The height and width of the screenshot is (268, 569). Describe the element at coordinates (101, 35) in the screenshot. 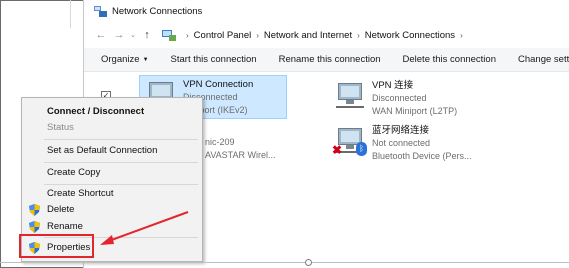

I see `back-arrow-icon: ←` at that location.